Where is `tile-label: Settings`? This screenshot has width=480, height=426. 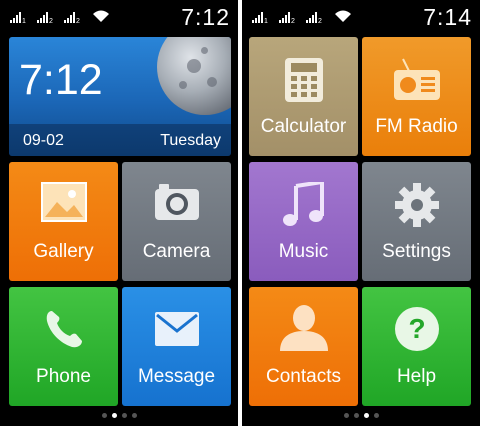
tile-label: Settings is located at coordinates (416, 251).